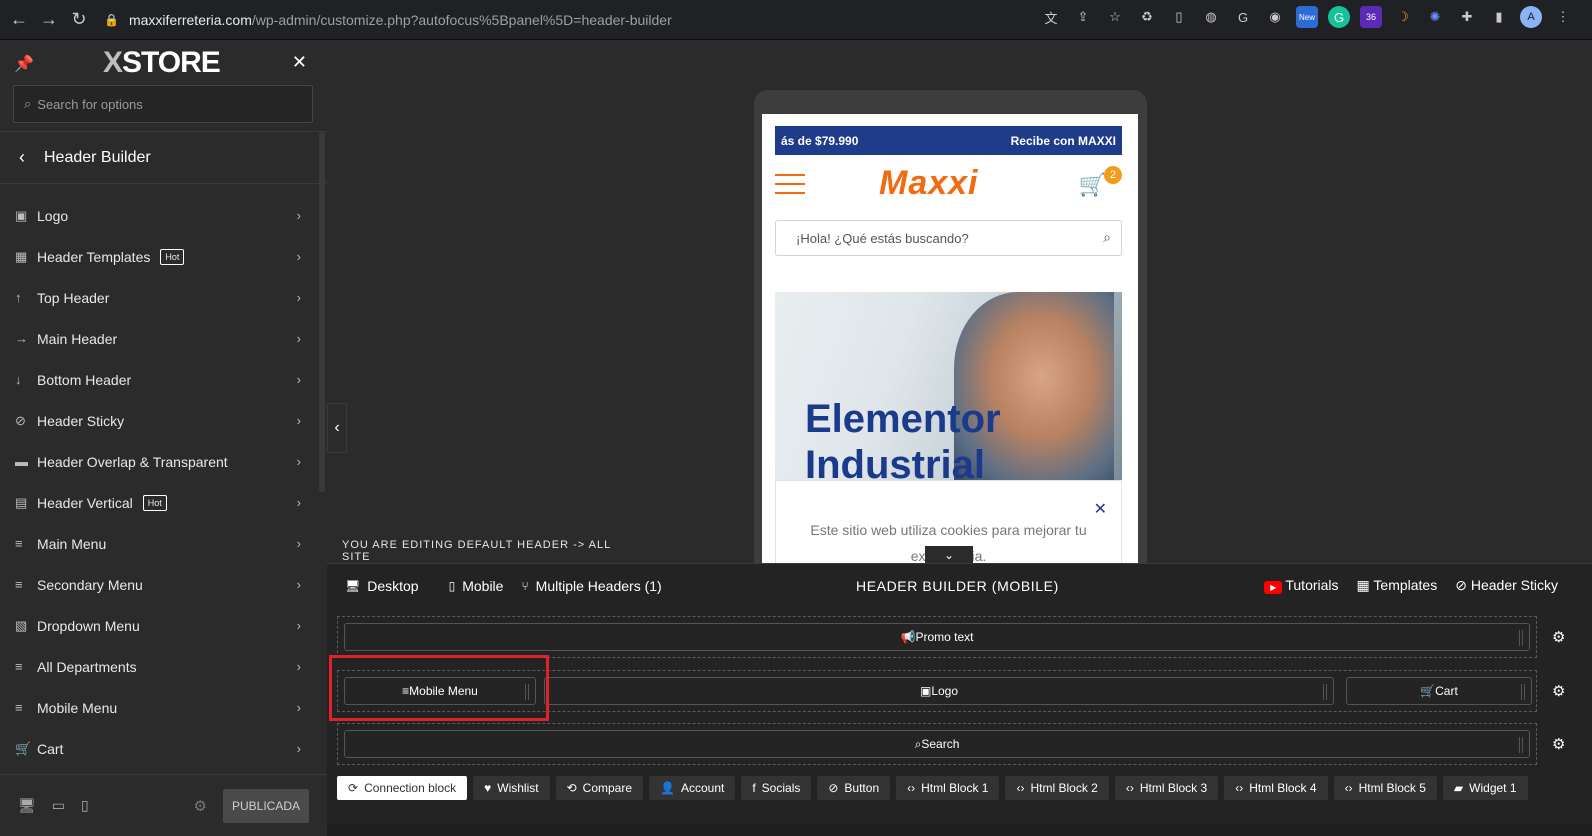 The width and height of the screenshot is (1592, 836). What do you see at coordinates (1115, 17) in the screenshot?
I see `star-icon: ☆` at bounding box center [1115, 17].